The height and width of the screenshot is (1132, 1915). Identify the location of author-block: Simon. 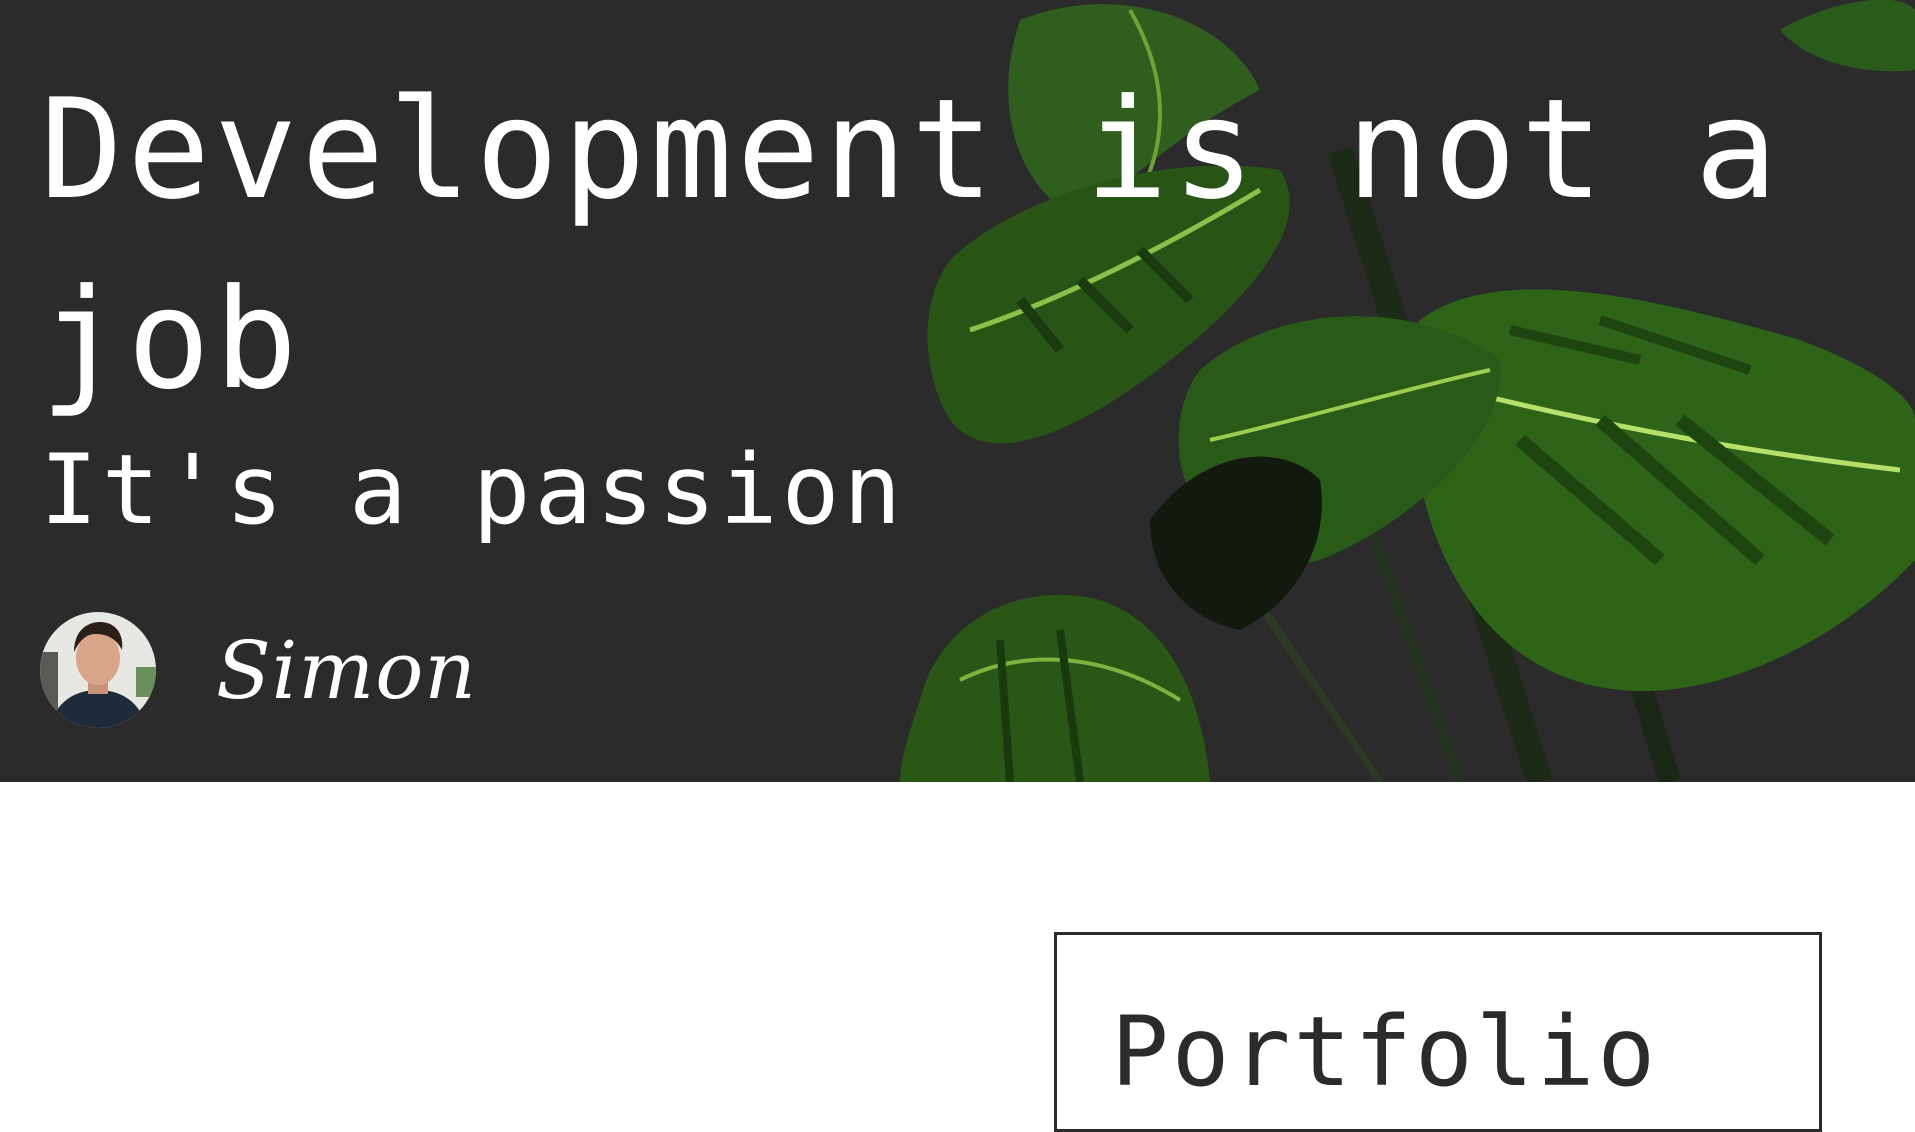
(258, 670).